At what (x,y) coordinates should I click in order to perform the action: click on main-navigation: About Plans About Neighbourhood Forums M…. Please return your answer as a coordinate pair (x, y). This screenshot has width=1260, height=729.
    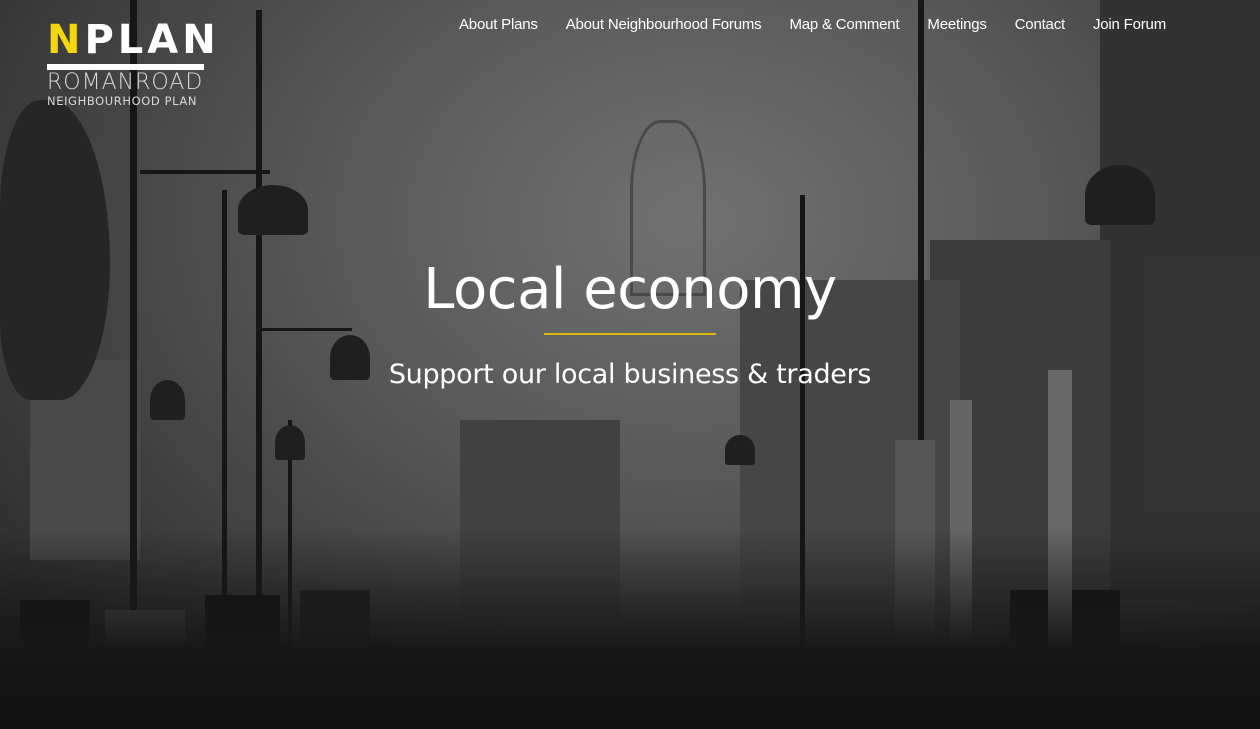
    Looking at the image, I should click on (812, 24).